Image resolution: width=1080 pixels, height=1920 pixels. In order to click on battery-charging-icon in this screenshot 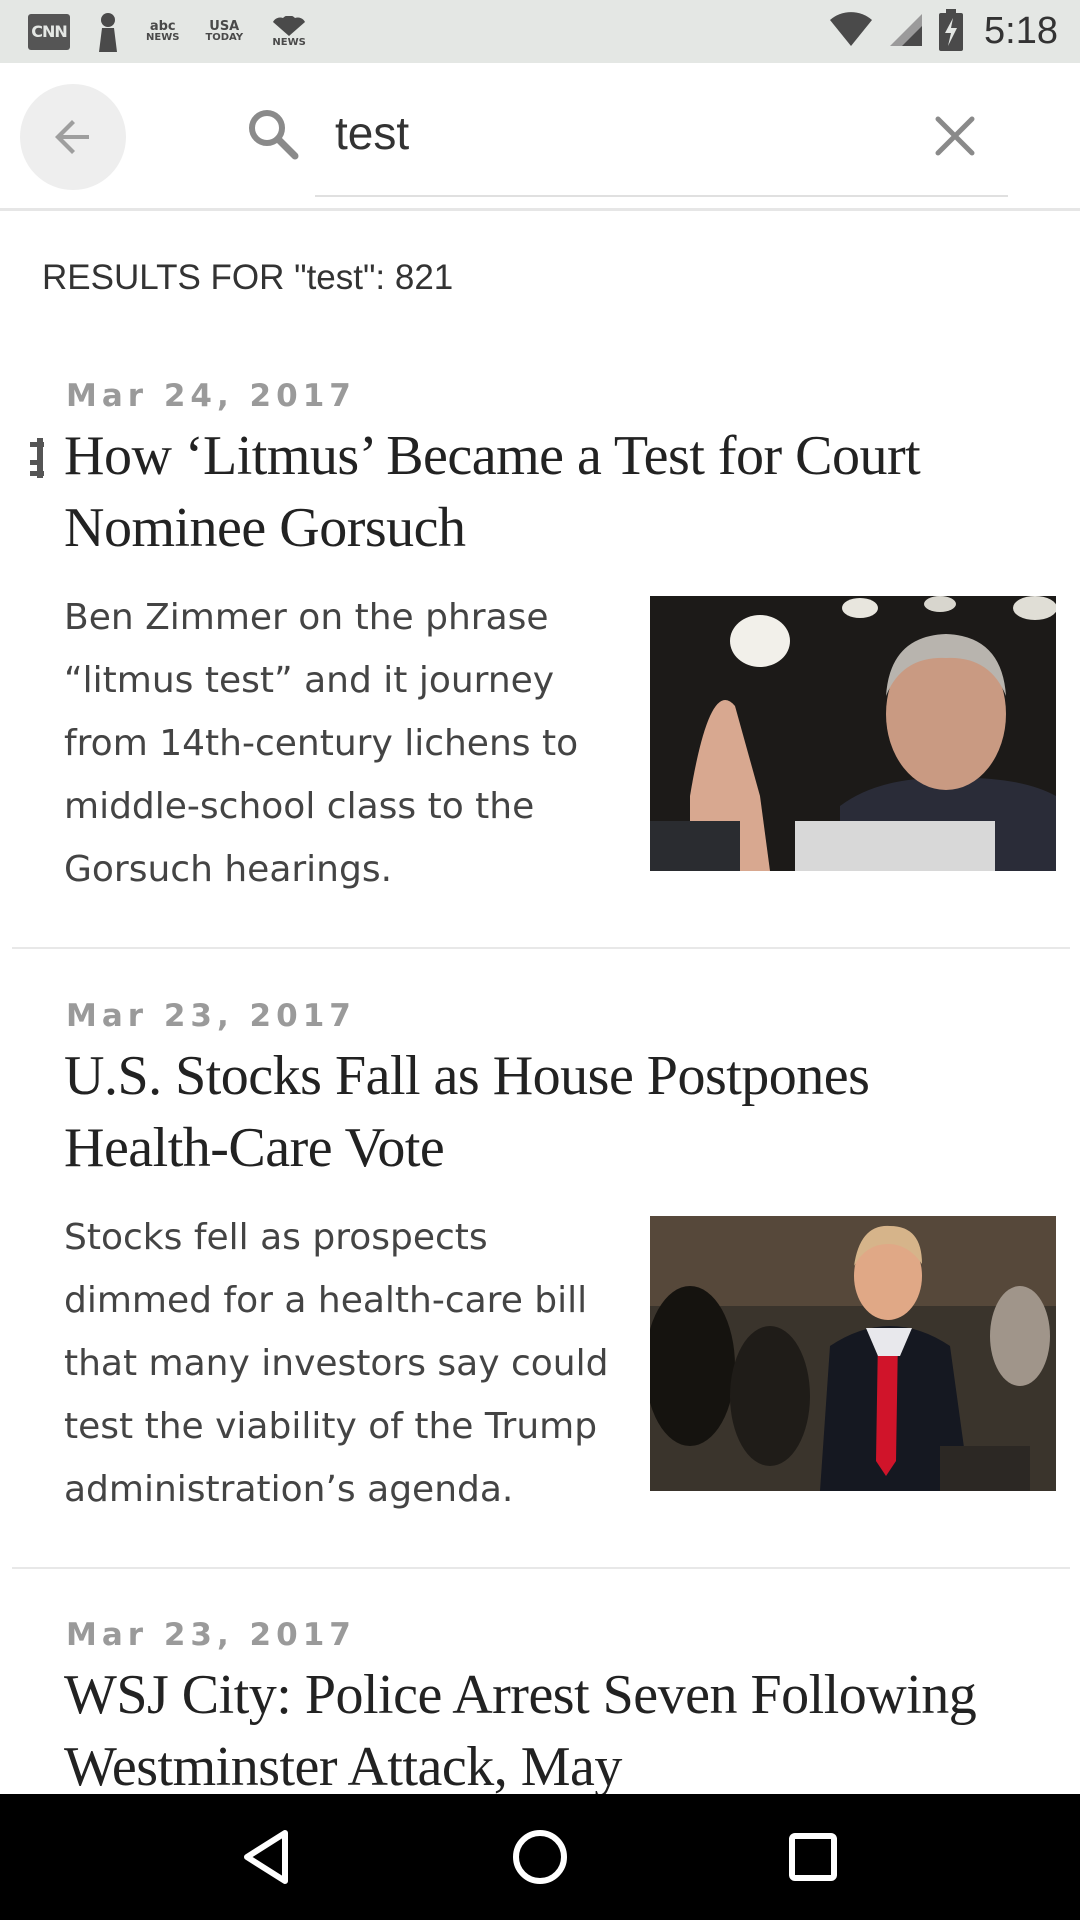, I will do `click(951, 31)`.